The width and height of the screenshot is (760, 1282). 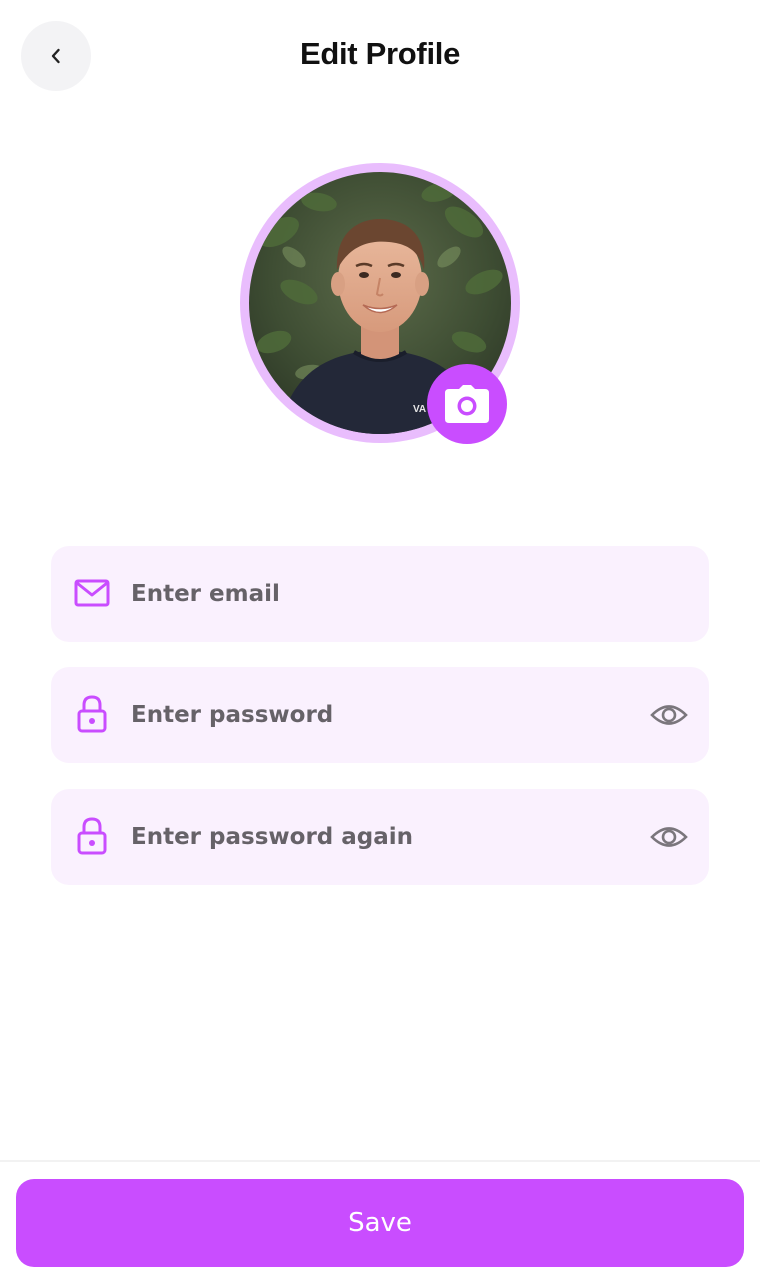 What do you see at coordinates (371, 715) in the screenshot?
I see `password-input` at bounding box center [371, 715].